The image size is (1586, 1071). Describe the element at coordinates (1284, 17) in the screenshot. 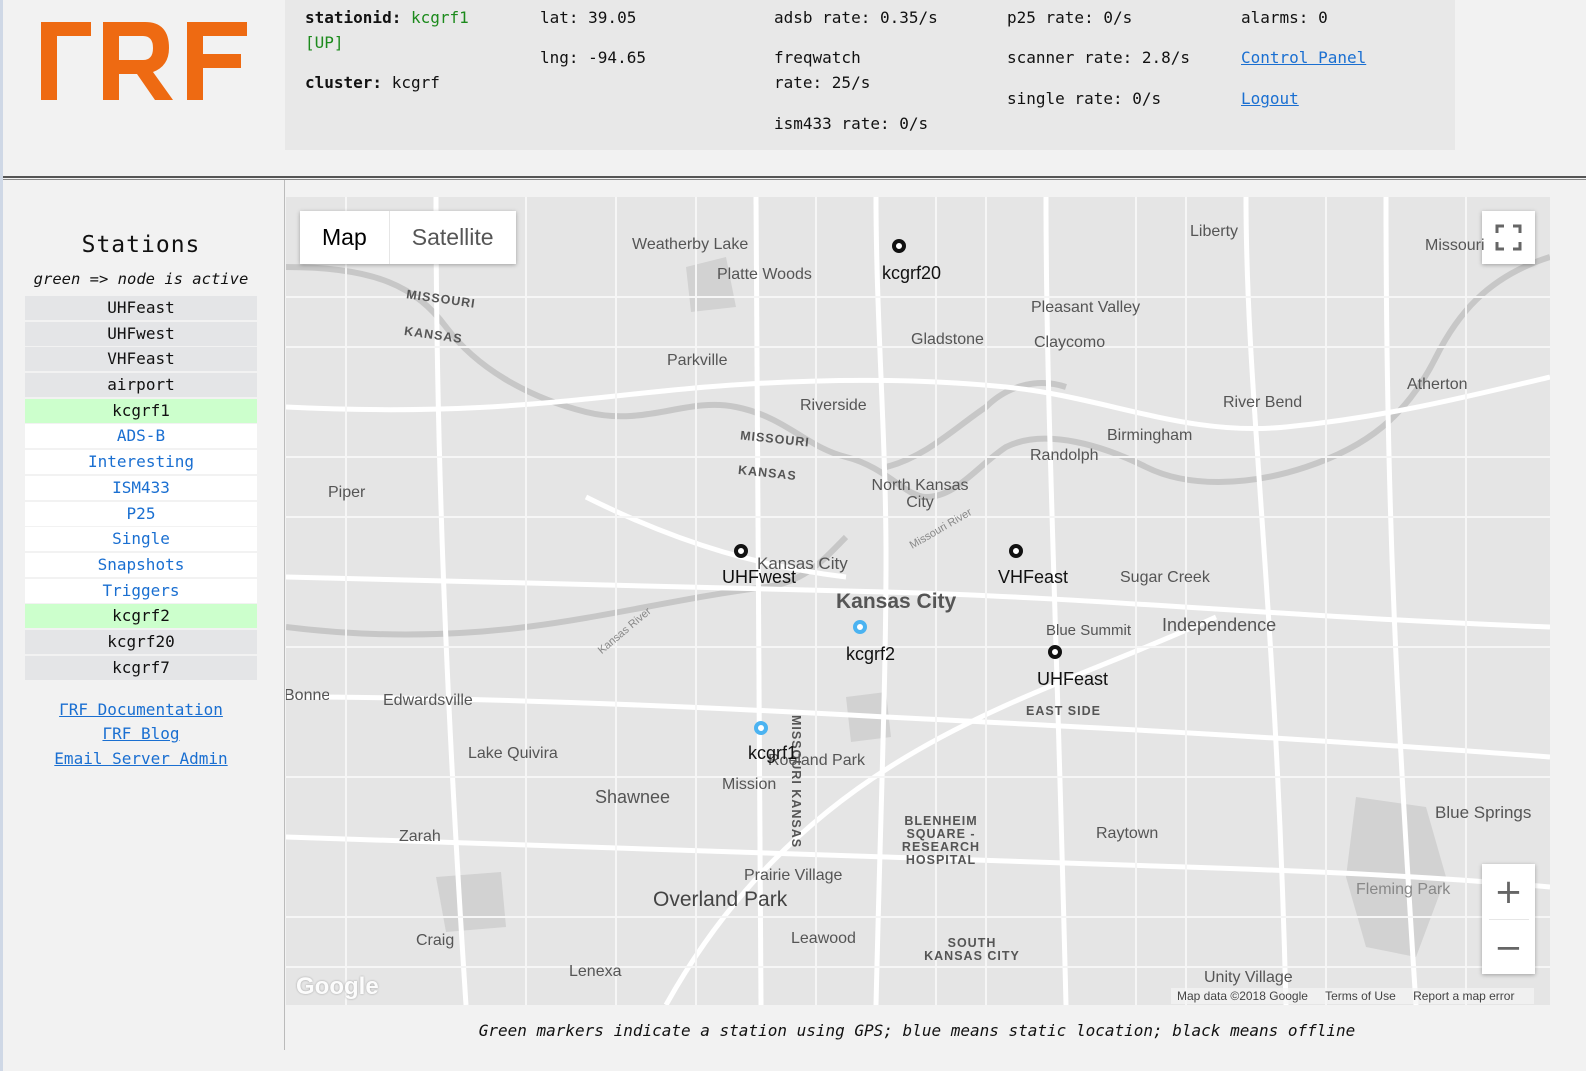

I see `alarms-count: alarms: 0` at that location.